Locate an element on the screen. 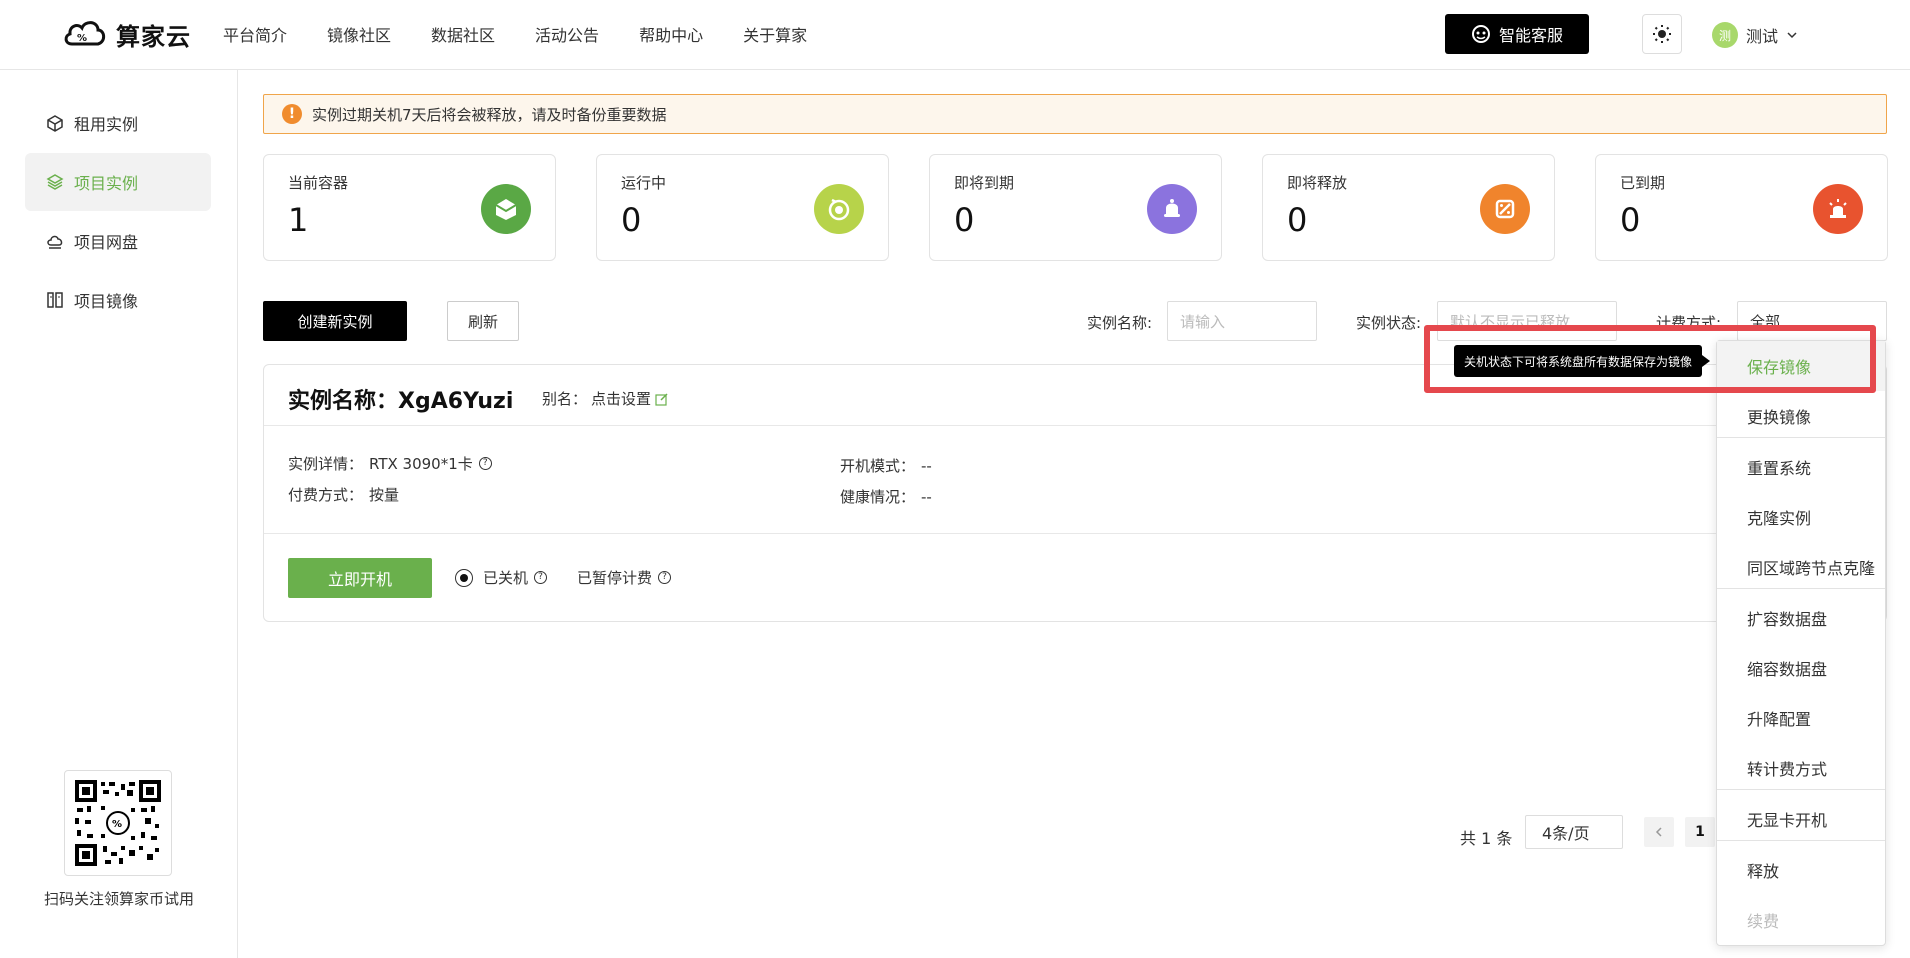 This screenshot has width=1910, height=958. nav-item-images: 镜像社区 is located at coordinates (359, 34).